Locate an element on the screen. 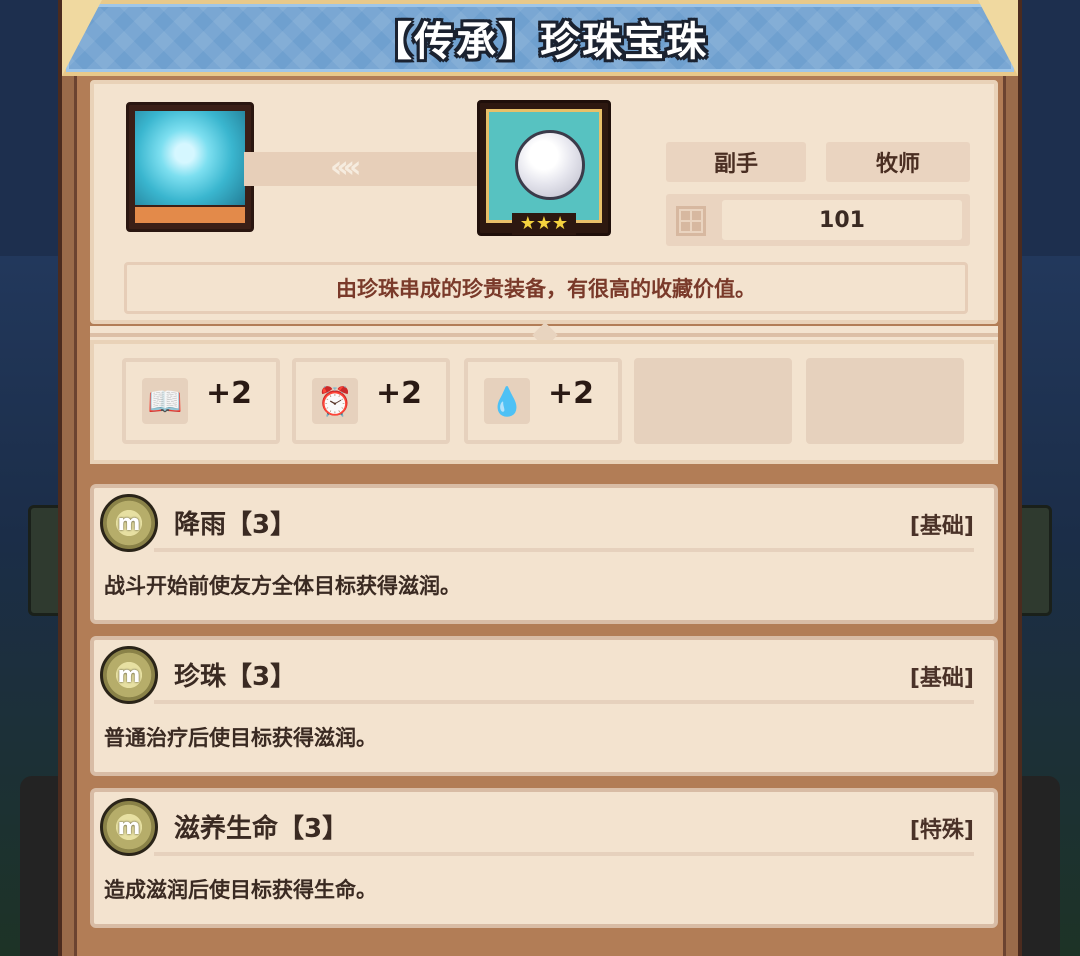 This screenshot has height=956, width=1080. skill-card: m 降雨【3】 [基础] 战斗开始前使友方全体目标获得滋润。 is located at coordinates (544, 554).